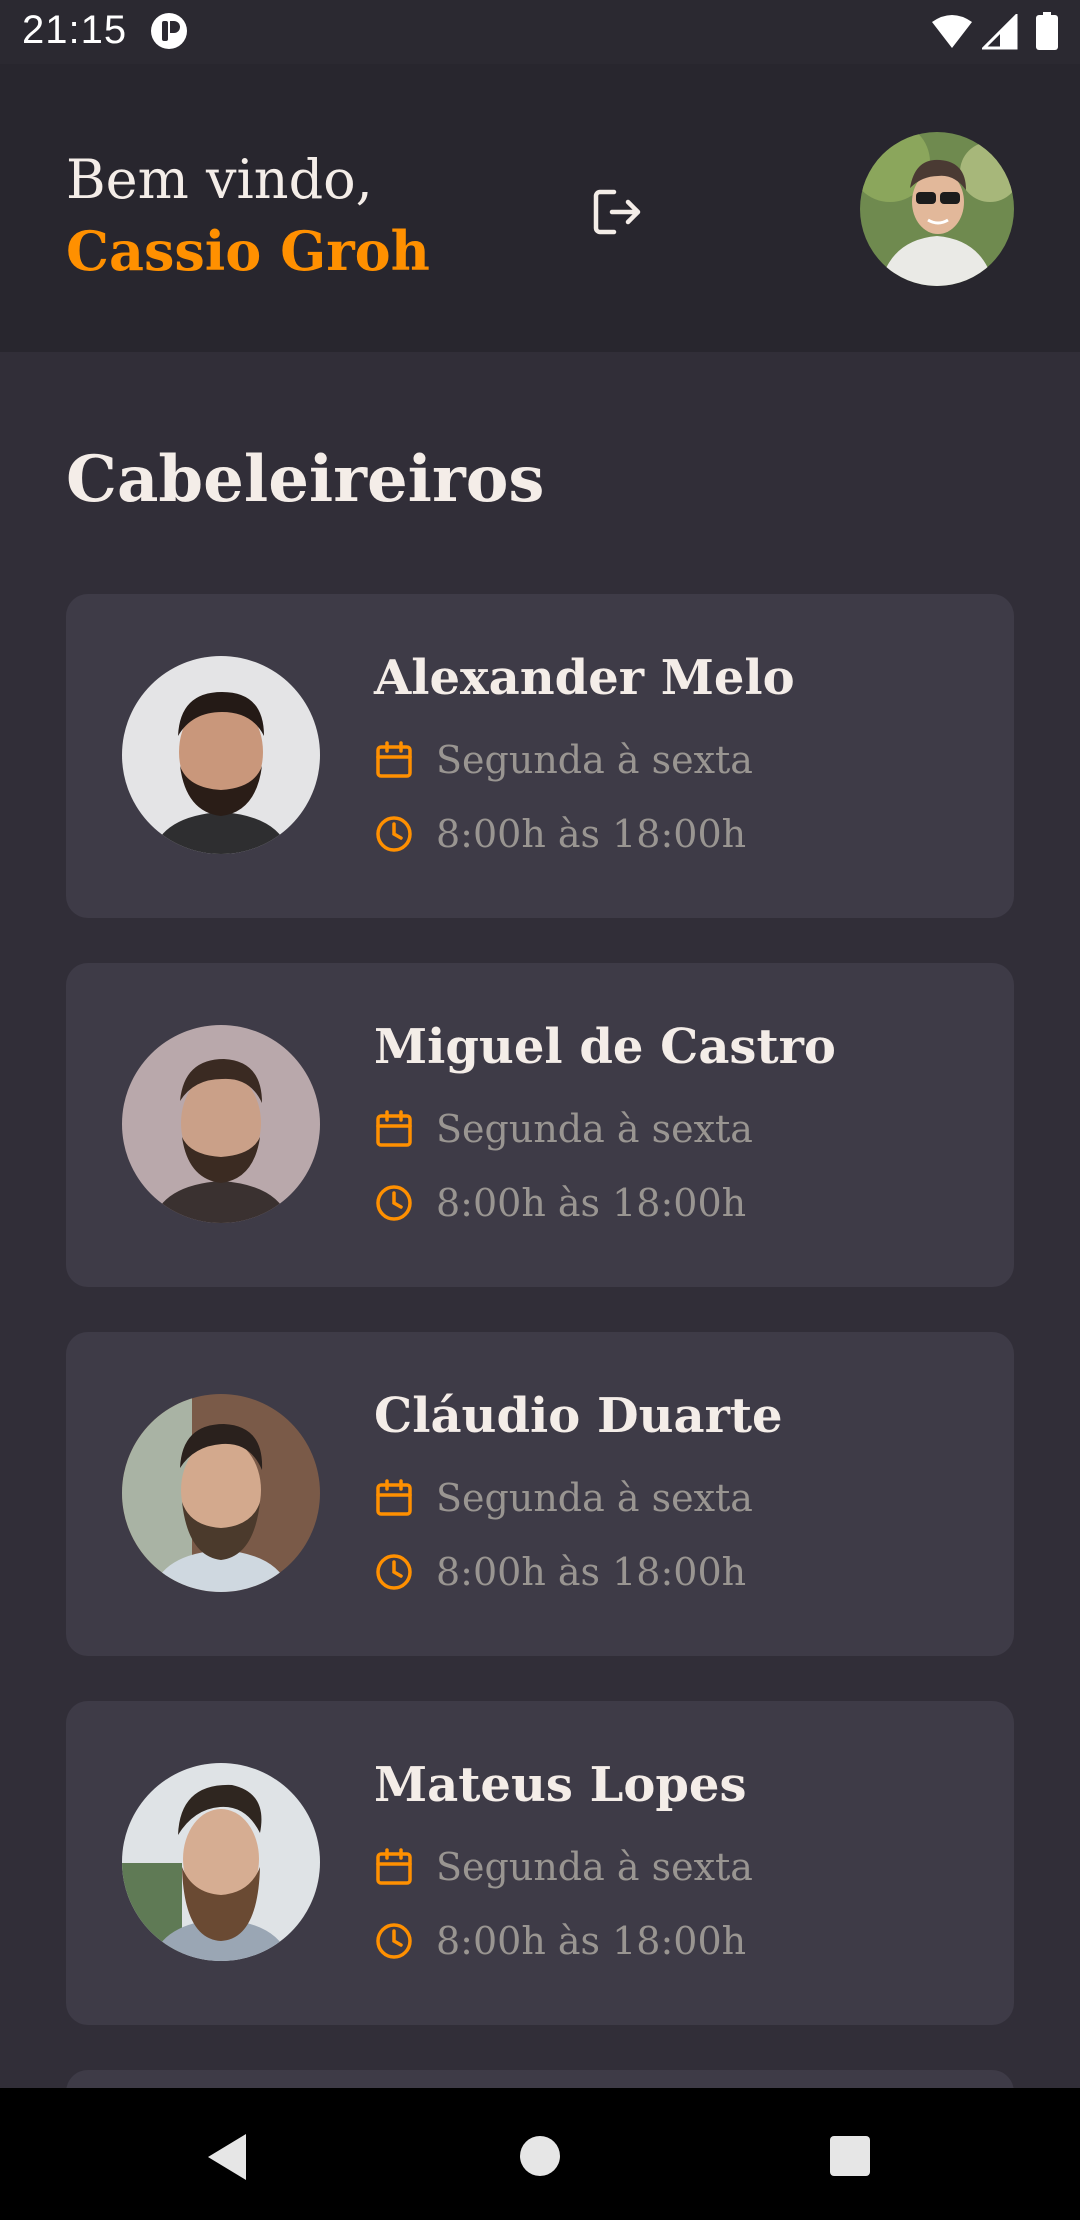 The image size is (1080, 2220). What do you see at coordinates (1047, 31) in the screenshot?
I see `battery-icon` at bounding box center [1047, 31].